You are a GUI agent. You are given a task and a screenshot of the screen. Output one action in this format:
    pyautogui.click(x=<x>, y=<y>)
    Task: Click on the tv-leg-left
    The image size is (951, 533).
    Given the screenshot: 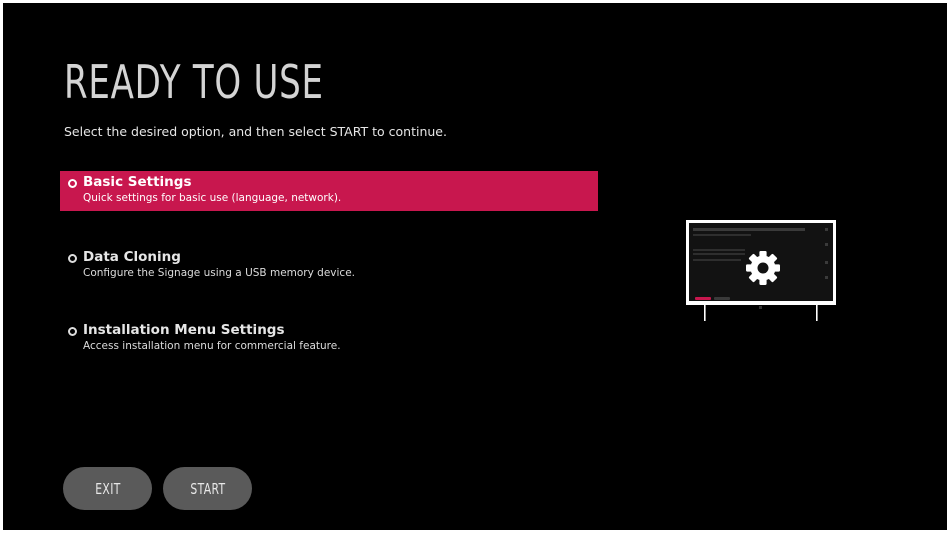 What is the action you would take?
    pyautogui.click(x=705, y=313)
    